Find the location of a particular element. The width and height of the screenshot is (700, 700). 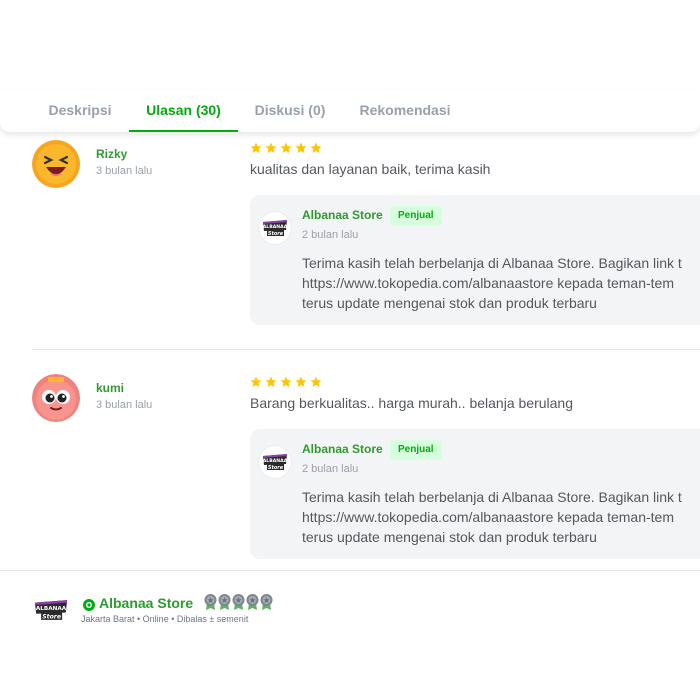

tab-deskripsi: Deskripsi is located at coordinates (80, 111).